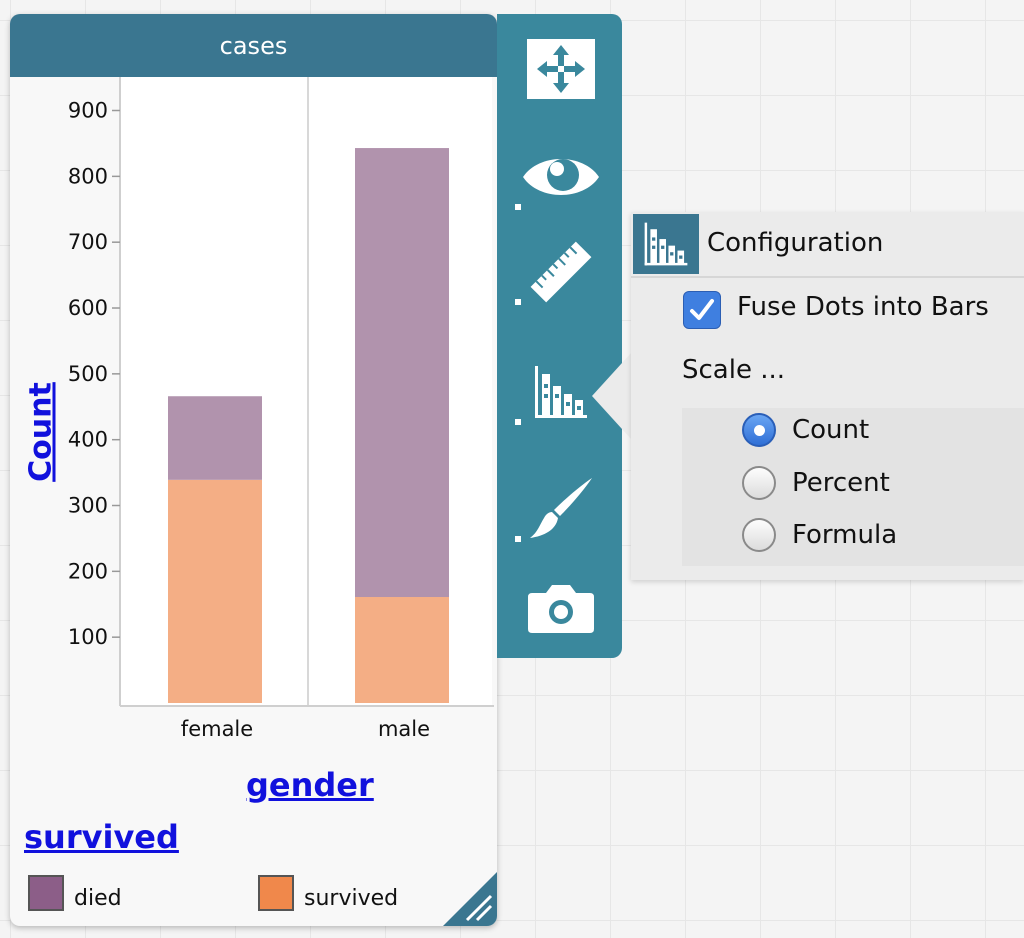  I want to click on scale-option-formula: Formula, so click(819, 535).